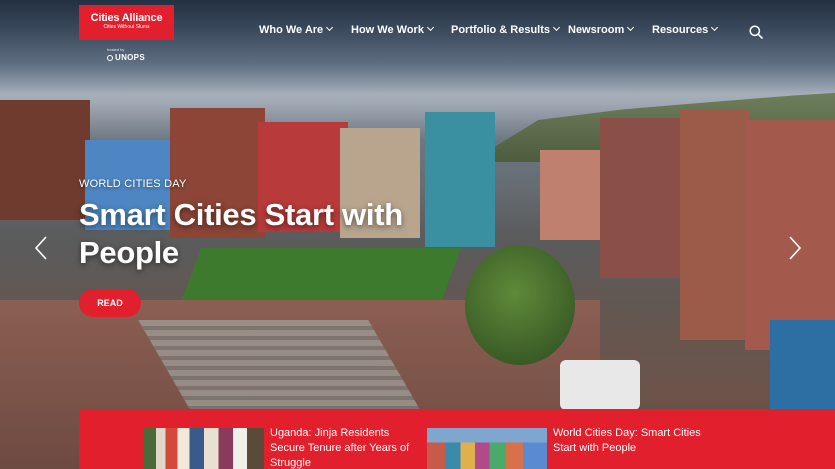  Describe the element at coordinates (116, 49) in the screenshot. I see `hosted-by-label: hosted by` at that location.